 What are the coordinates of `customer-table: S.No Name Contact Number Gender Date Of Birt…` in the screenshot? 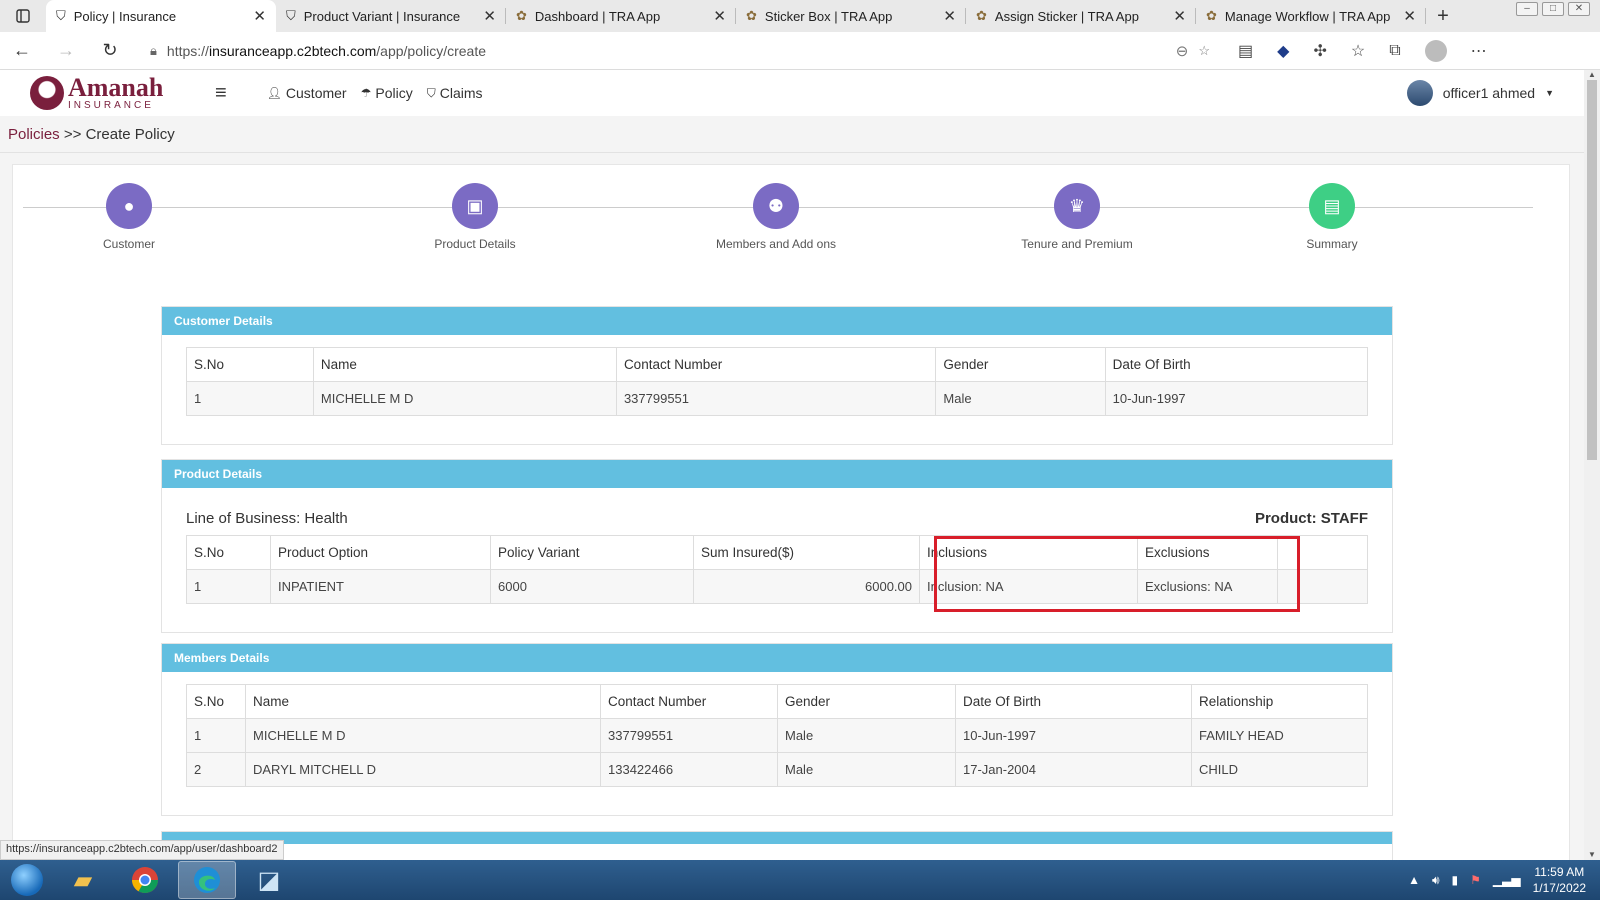 It's located at (777, 381).